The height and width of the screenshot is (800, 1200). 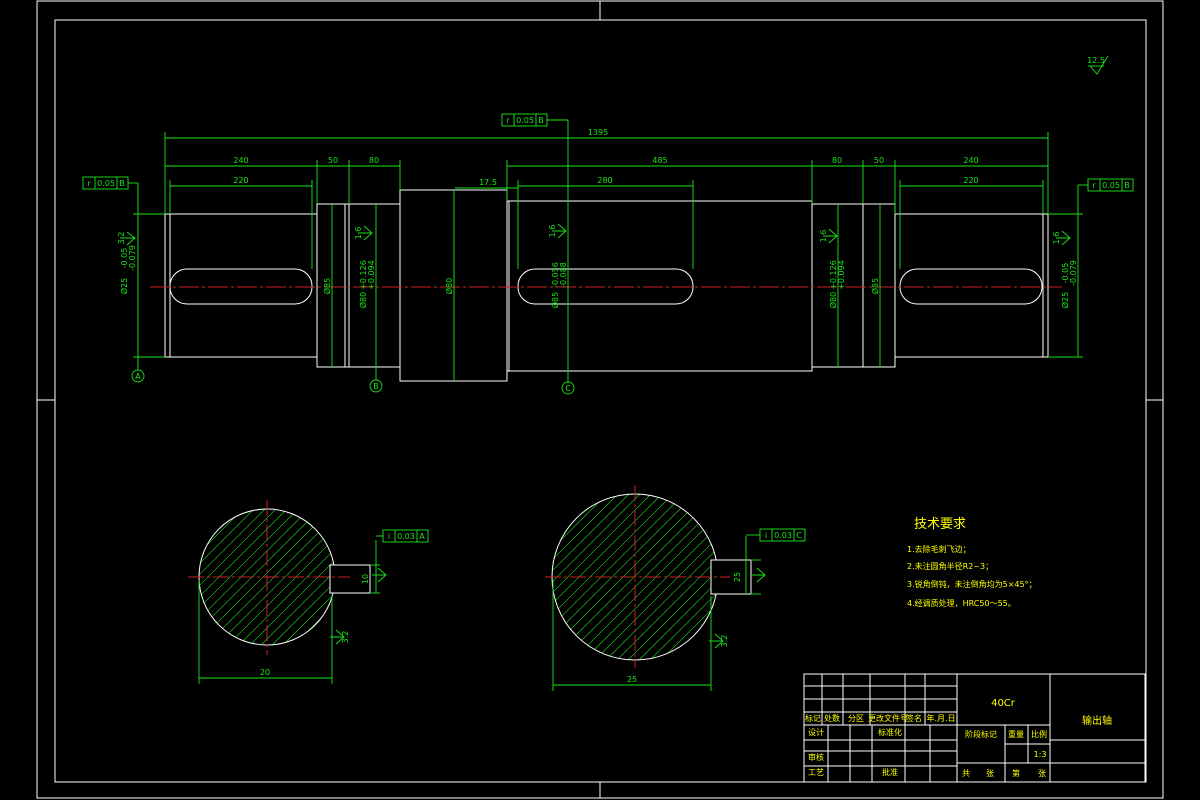 What do you see at coordinates (856, 718) in the screenshot?
I see `svg-text: 分区` at bounding box center [856, 718].